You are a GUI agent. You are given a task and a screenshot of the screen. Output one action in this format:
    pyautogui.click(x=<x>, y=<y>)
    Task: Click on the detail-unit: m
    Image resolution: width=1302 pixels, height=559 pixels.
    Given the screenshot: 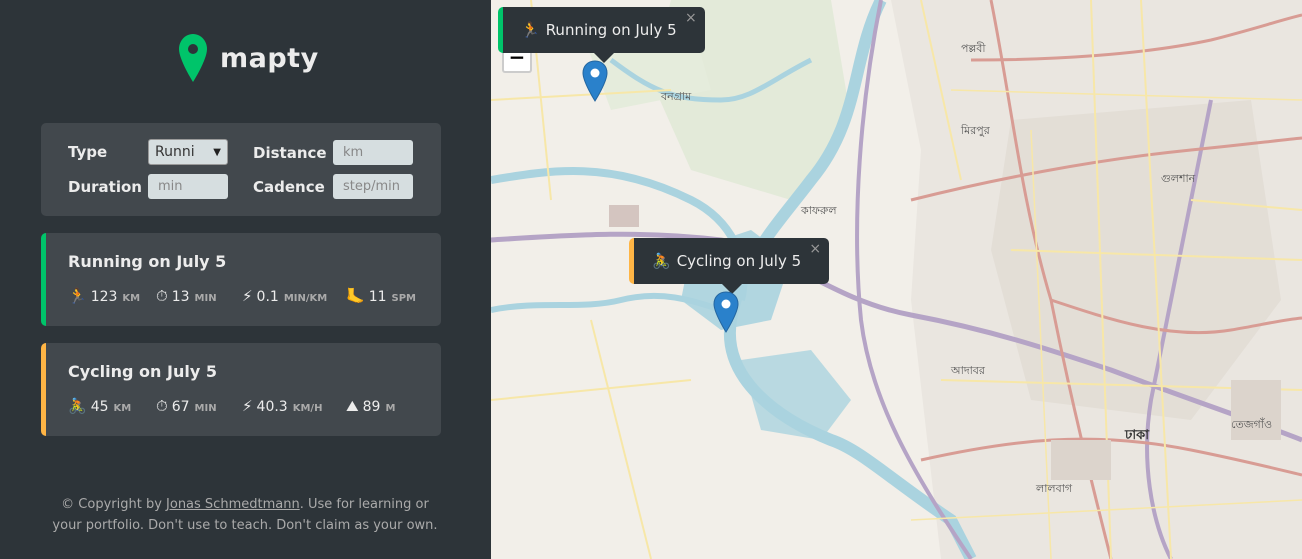 What is the action you would take?
    pyautogui.click(x=390, y=408)
    